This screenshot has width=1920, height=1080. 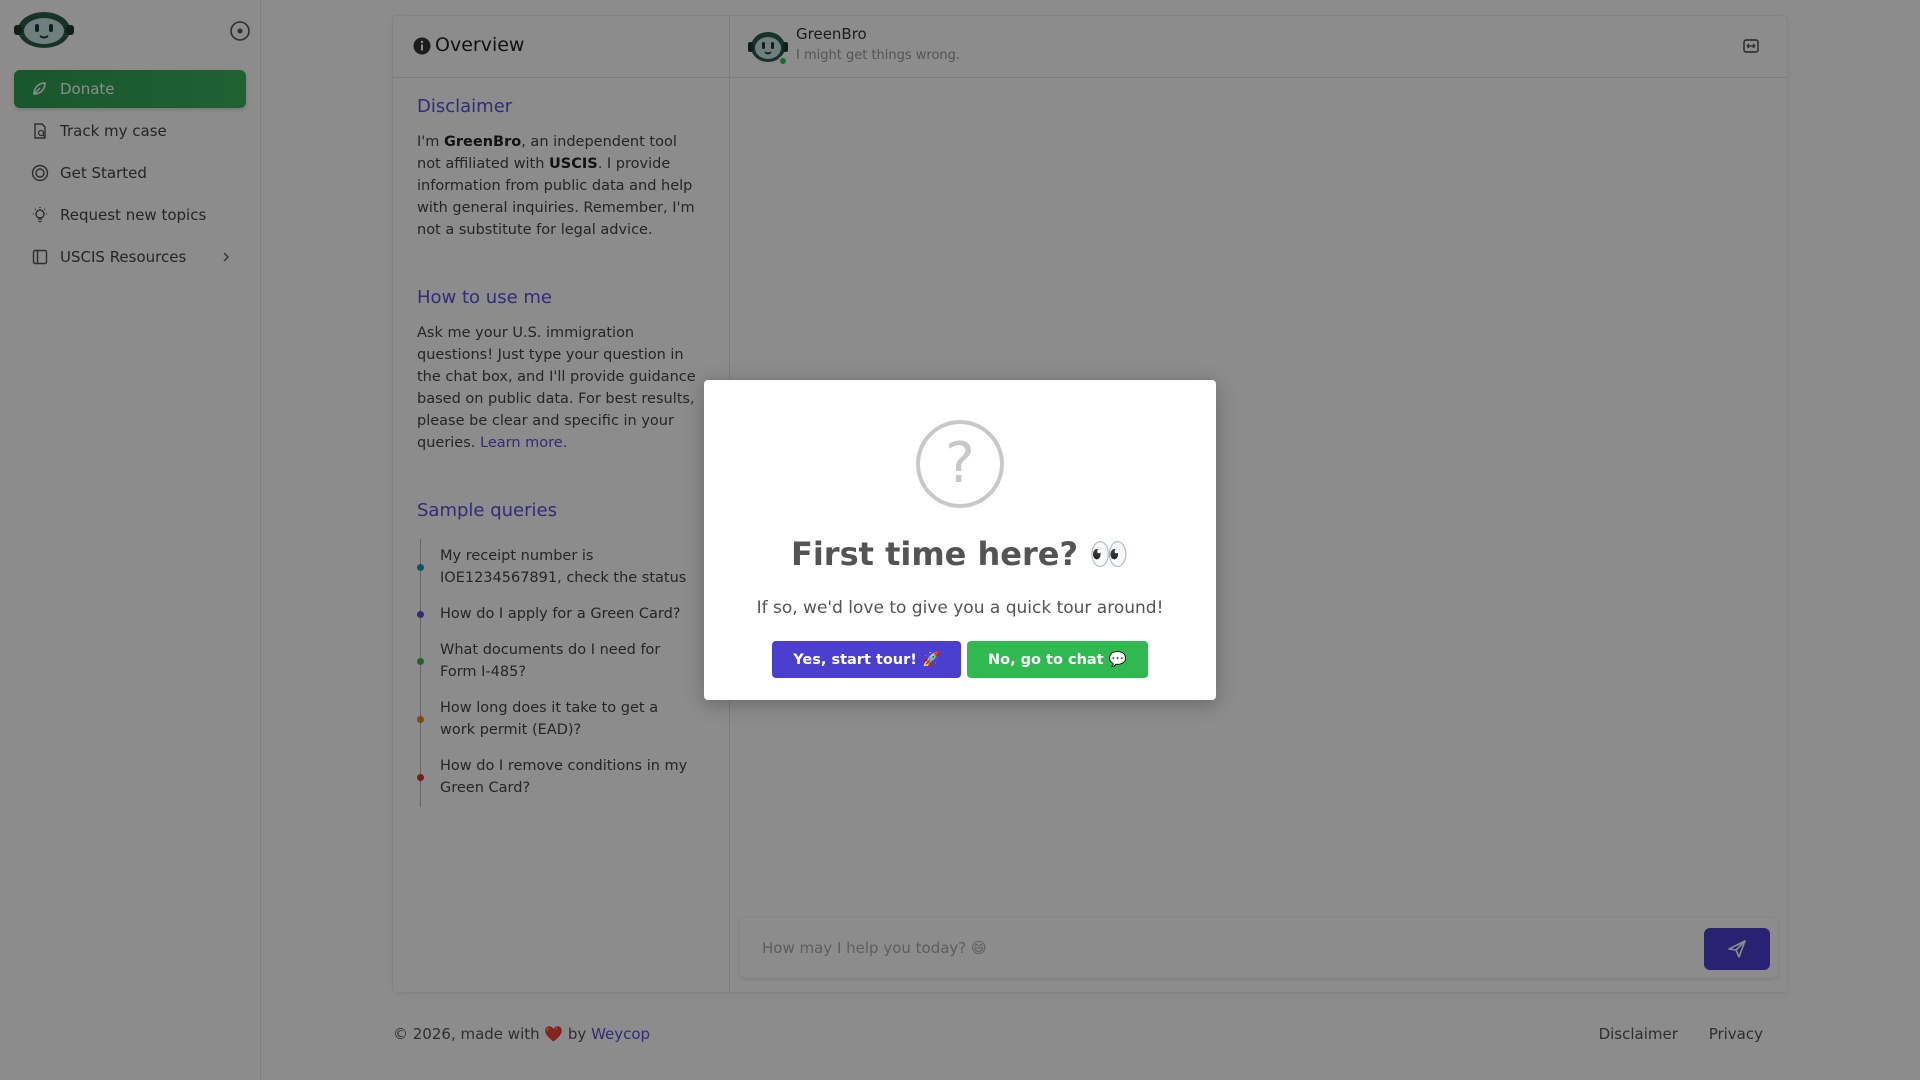 I want to click on modal-title: First time here? 👀, so click(x=960, y=554).